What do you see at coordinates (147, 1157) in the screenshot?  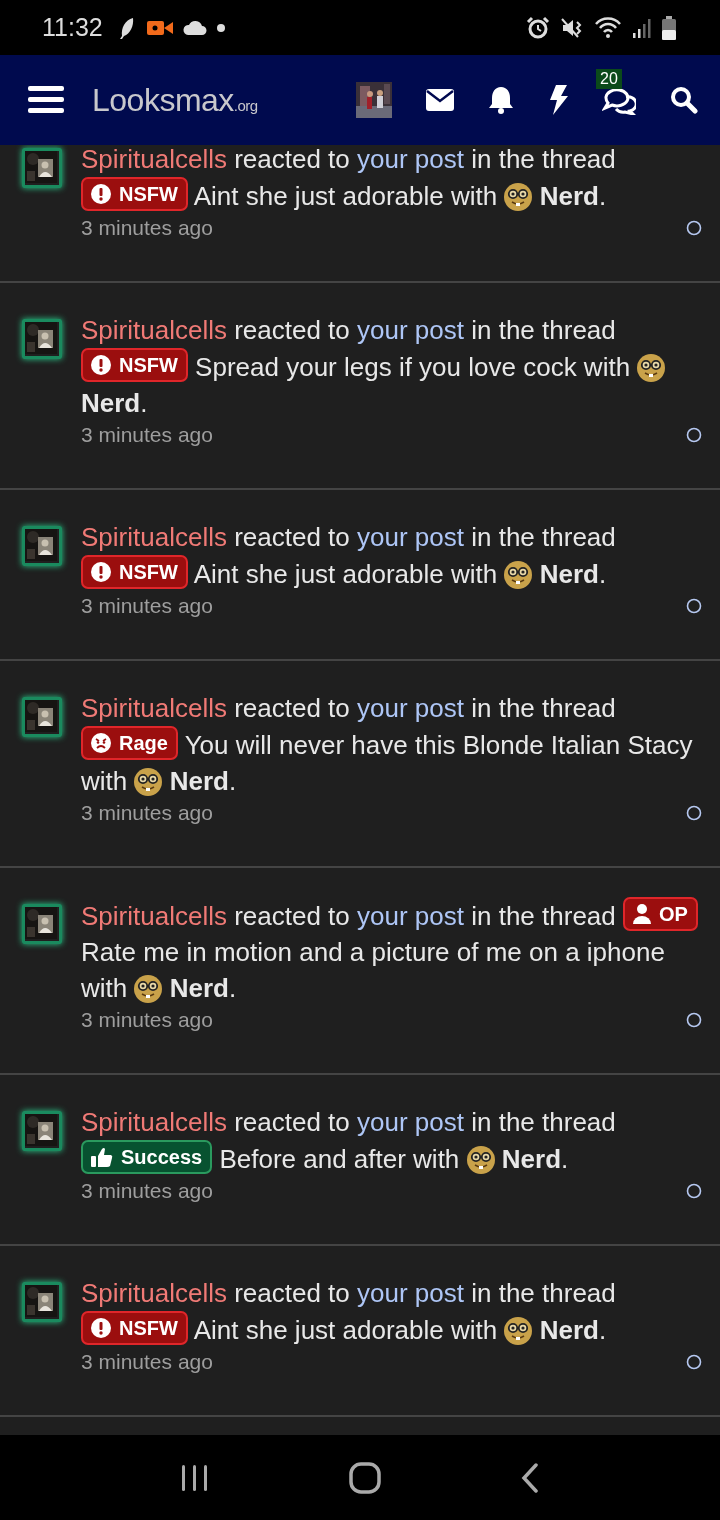 I see `prefix-label: Success` at bounding box center [147, 1157].